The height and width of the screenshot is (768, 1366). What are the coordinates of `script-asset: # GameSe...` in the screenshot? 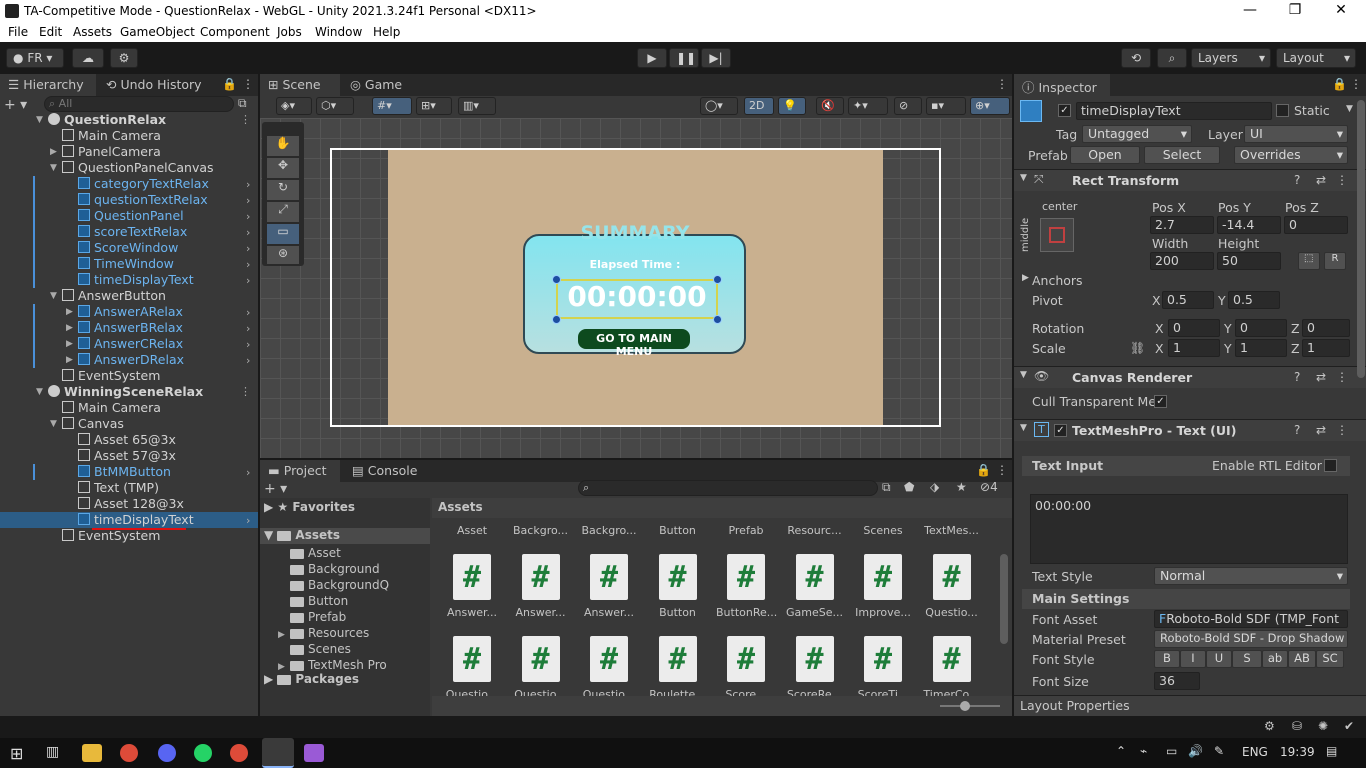 It's located at (815, 586).